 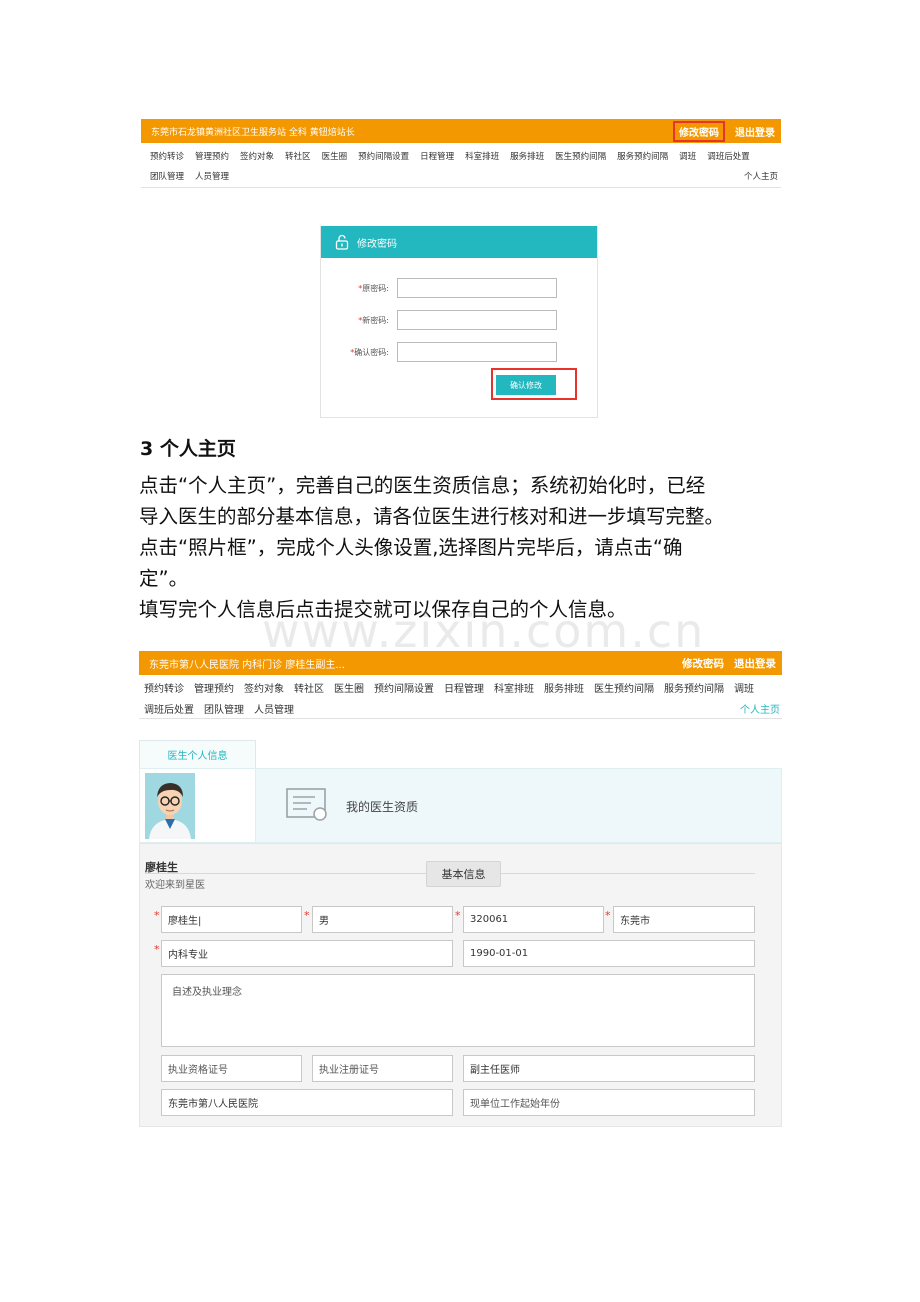 I want to click on date-input: 1990-01-01, so click(x=609, y=953).